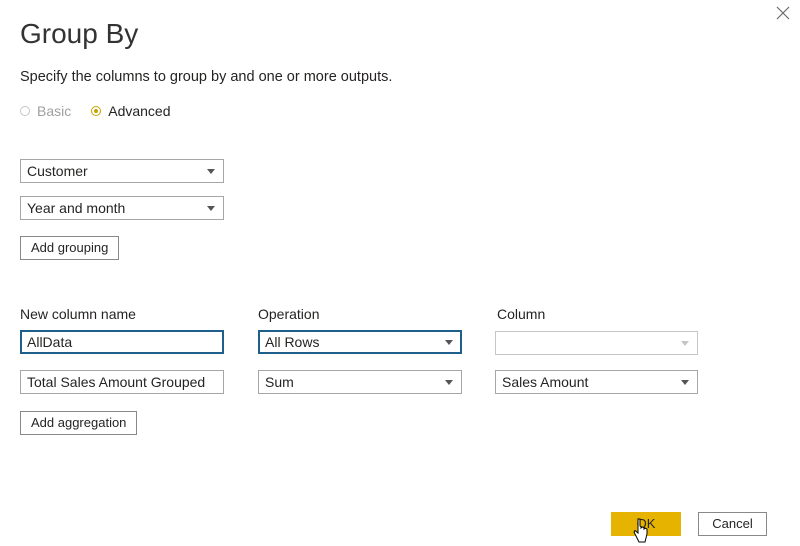 This screenshot has width=800, height=546. Describe the element at coordinates (25, 111) in the screenshot. I see `radio-basic-circle` at that location.